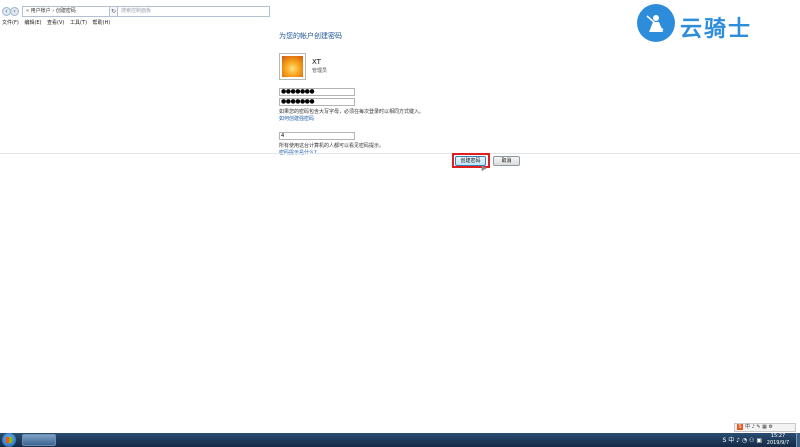 This screenshot has height=447, width=800. I want to click on forward-arrow-icon: ›, so click(14, 11).